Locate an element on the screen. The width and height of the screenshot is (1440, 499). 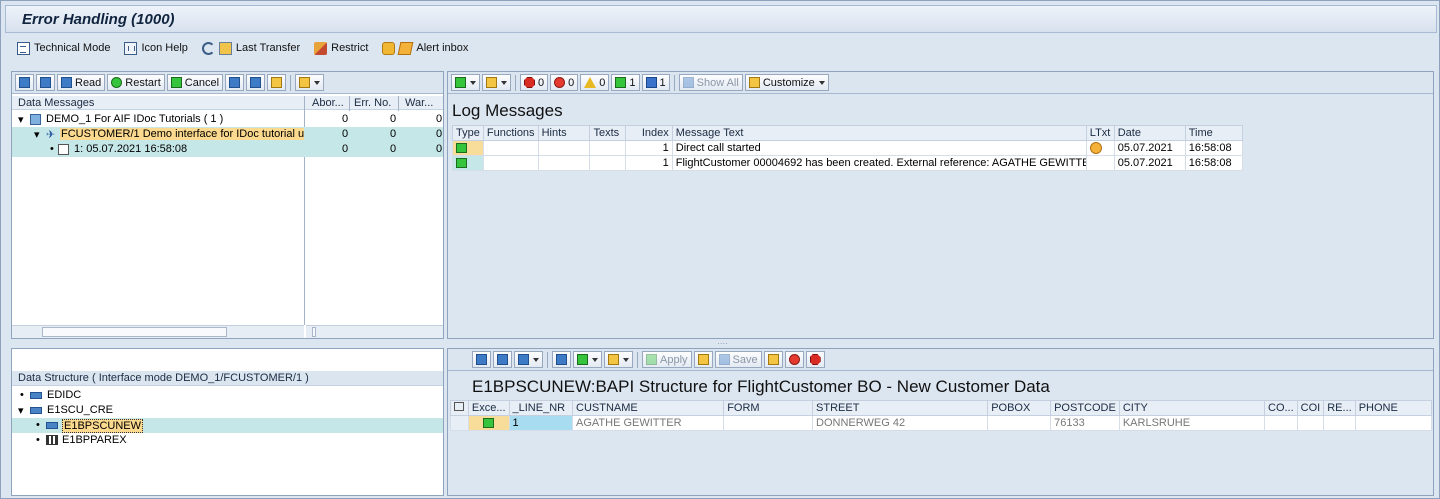
col-pobox: POBOX is located at coordinates (1019, 408).